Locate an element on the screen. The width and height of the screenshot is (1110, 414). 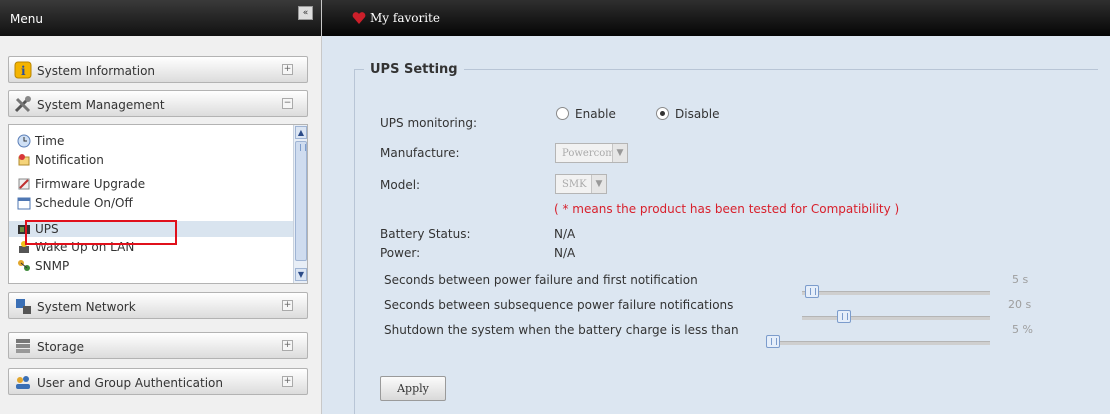
sidebar-item-system-management: System Management − is located at coordinates (158, 103).